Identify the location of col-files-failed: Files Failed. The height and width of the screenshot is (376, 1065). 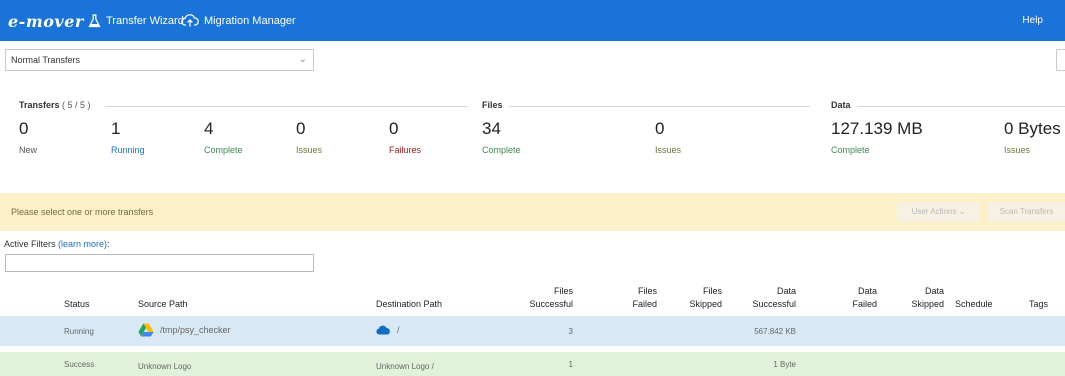
(638, 298).